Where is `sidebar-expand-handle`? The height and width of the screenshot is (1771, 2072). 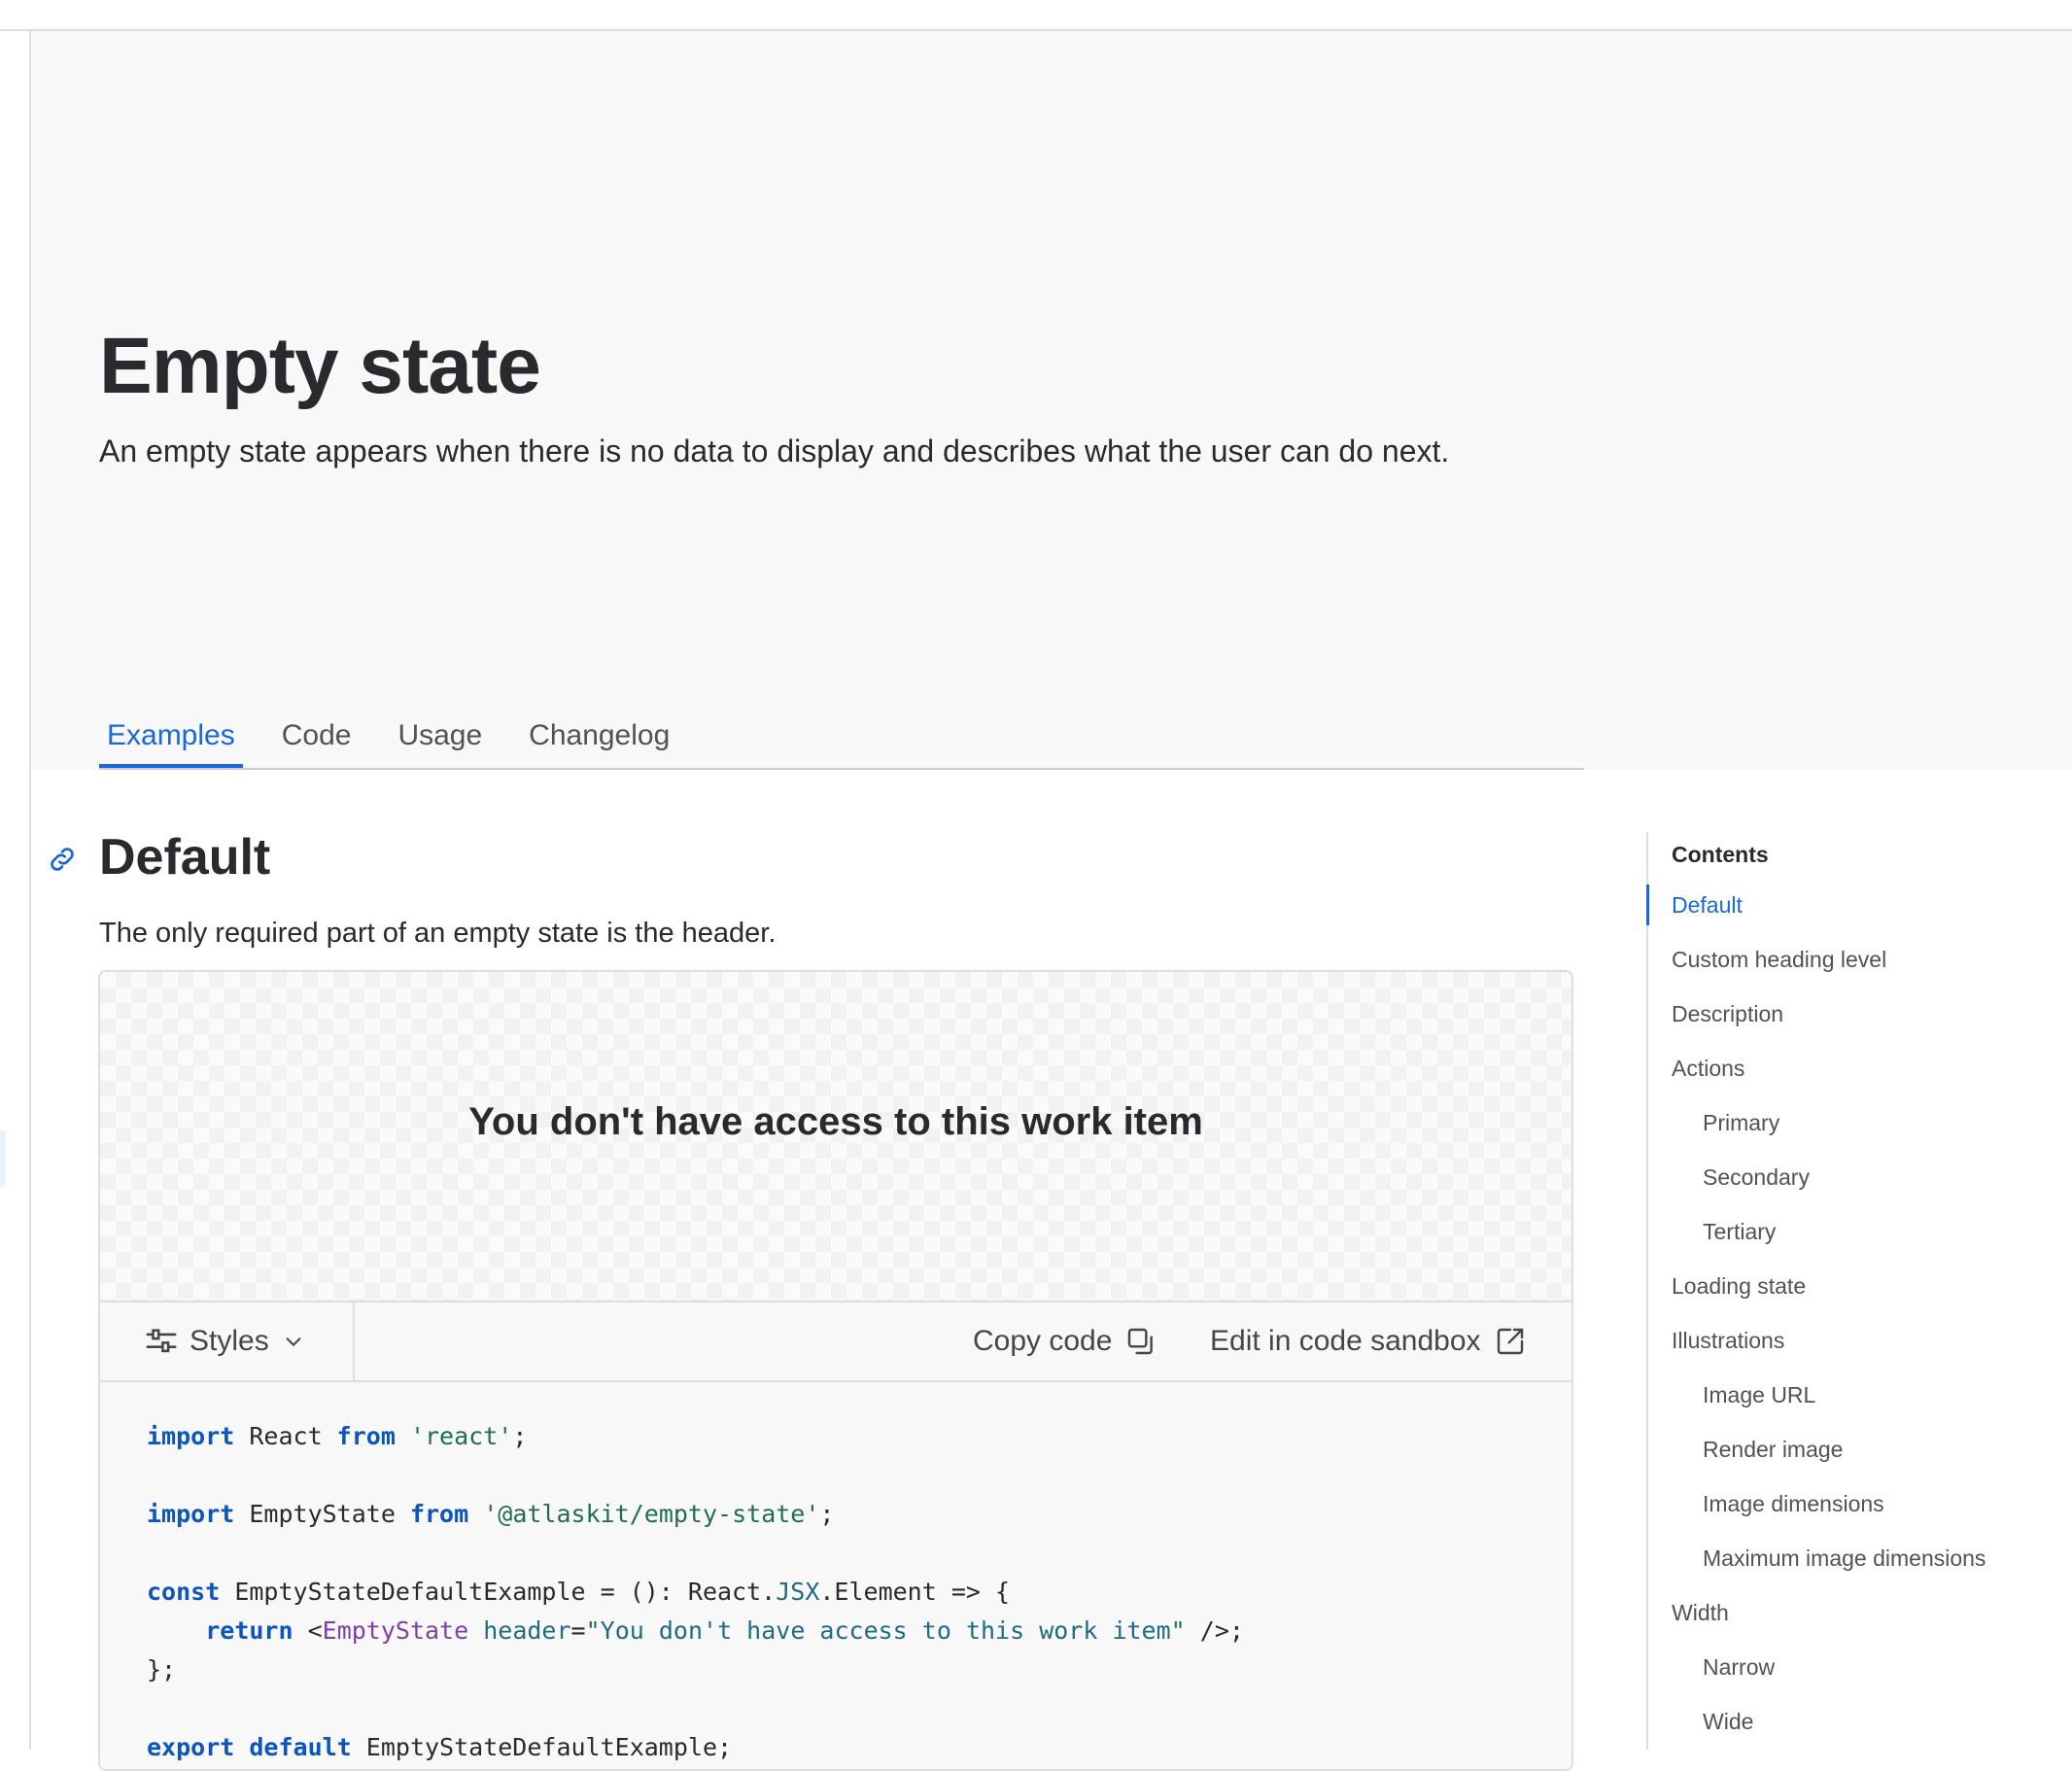 sidebar-expand-handle is located at coordinates (3, 1159).